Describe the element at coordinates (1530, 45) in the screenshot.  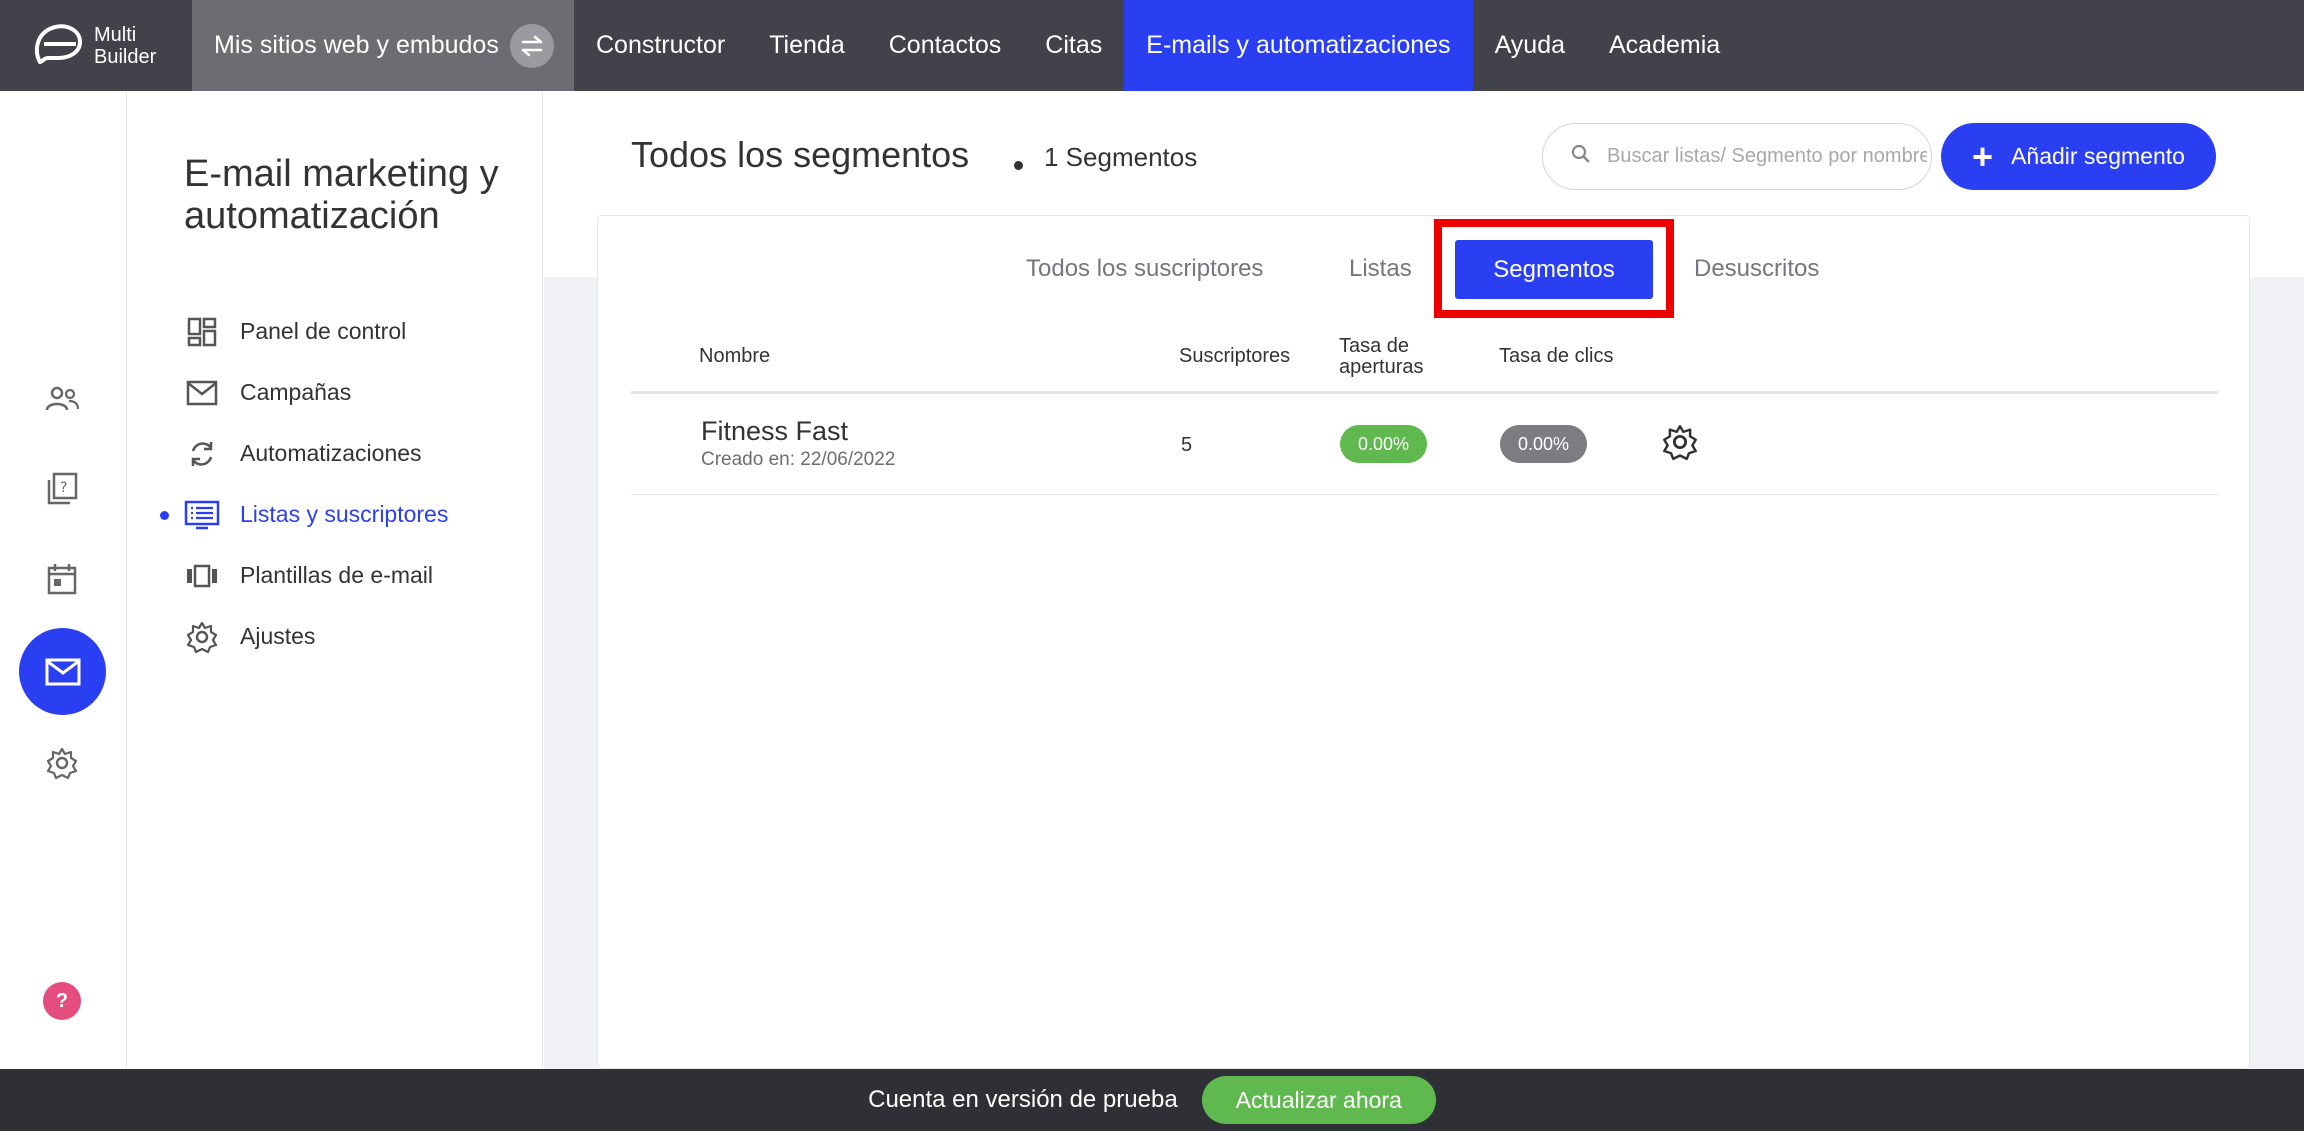
I see `nav-ayuda: Ayuda` at that location.